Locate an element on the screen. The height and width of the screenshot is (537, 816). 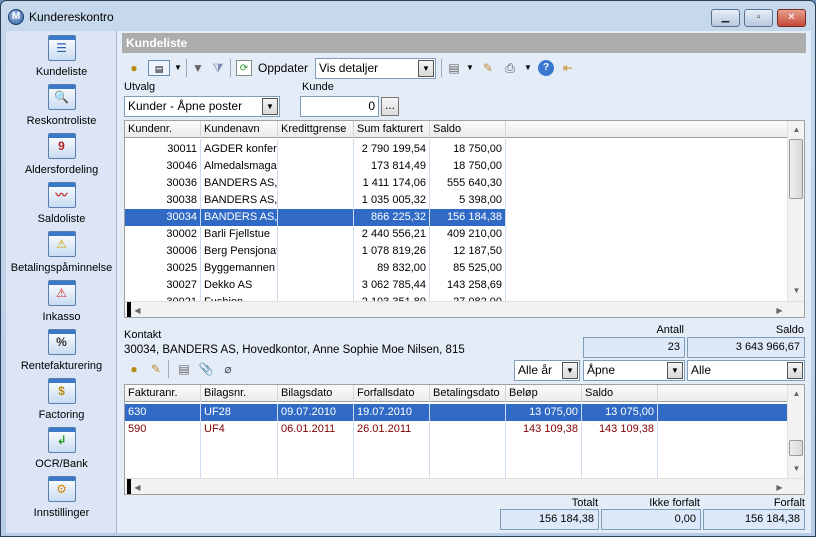
sidebar-item-ocr-bank: ↲ OCR/Bank is located at coordinates (61, 449).